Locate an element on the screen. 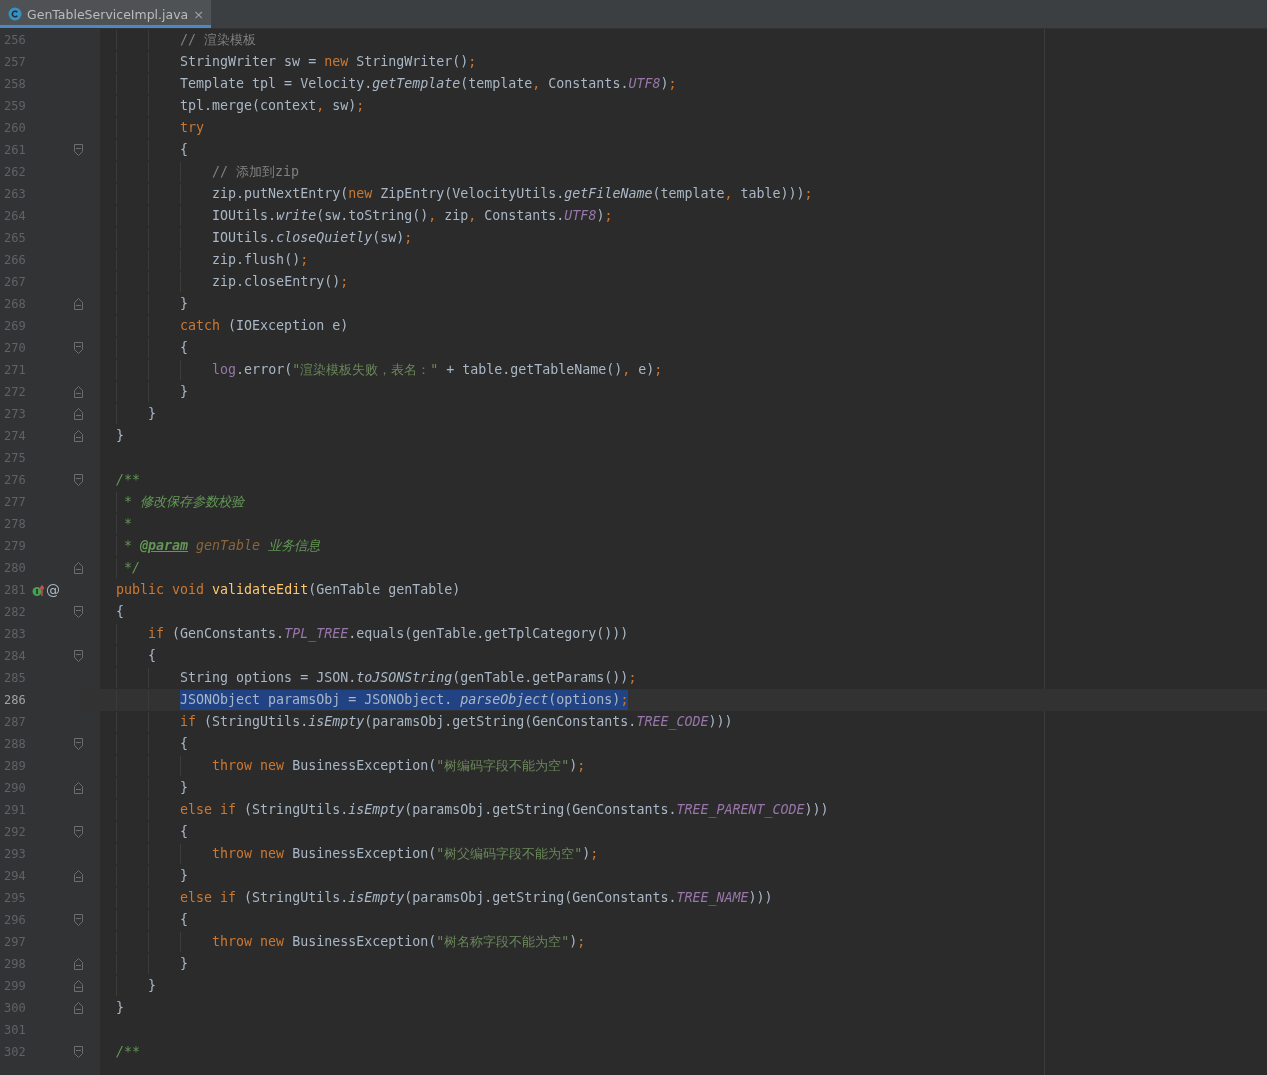  file-tab-title: GenTableServiceImpl.java is located at coordinates (108, 14).